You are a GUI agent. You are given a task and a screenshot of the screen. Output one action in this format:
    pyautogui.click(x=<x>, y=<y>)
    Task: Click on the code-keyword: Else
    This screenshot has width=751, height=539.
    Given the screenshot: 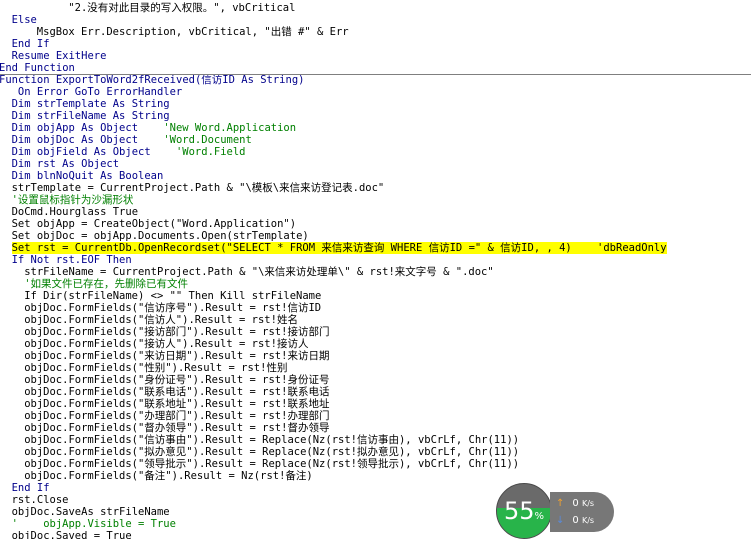 What is the action you would take?
    pyautogui.click(x=24, y=20)
    